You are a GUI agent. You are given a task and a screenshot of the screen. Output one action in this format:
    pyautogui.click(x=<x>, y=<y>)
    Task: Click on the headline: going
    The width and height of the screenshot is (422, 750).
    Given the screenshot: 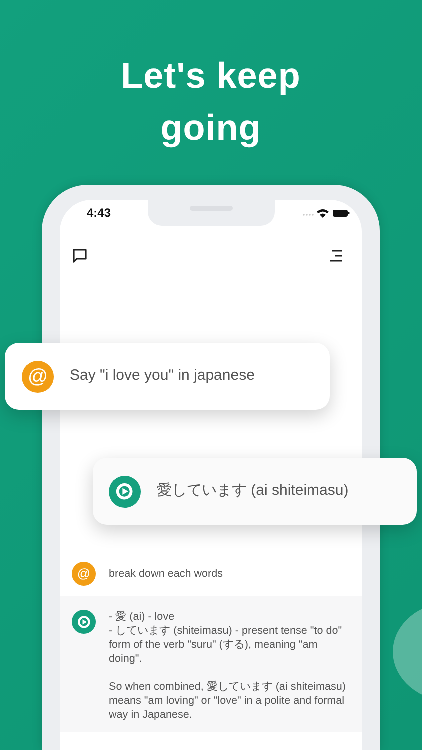 What is the action you would take?
    pyautogui.click(x=211, y=128)
    